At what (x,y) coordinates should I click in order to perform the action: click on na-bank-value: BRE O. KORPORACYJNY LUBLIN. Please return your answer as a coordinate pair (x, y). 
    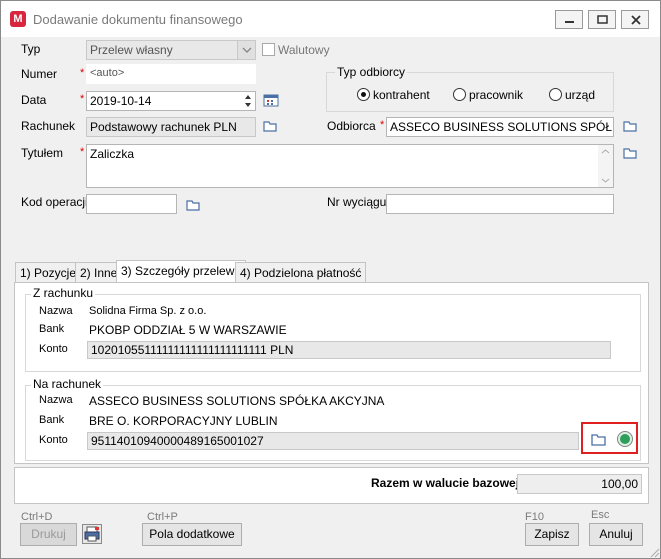
    Looking at the image, I should click on (183, 421).